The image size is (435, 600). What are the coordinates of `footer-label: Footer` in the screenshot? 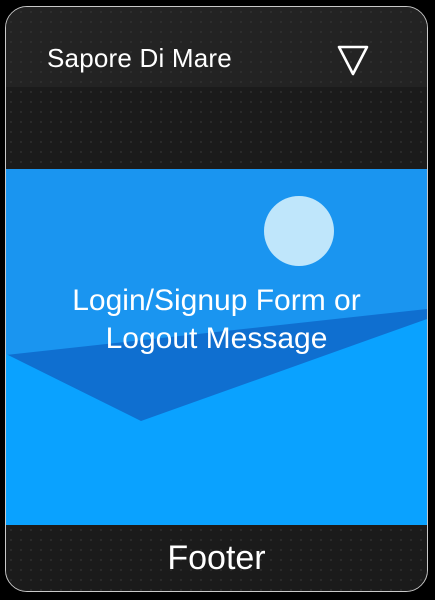 It's located at (216, 558).